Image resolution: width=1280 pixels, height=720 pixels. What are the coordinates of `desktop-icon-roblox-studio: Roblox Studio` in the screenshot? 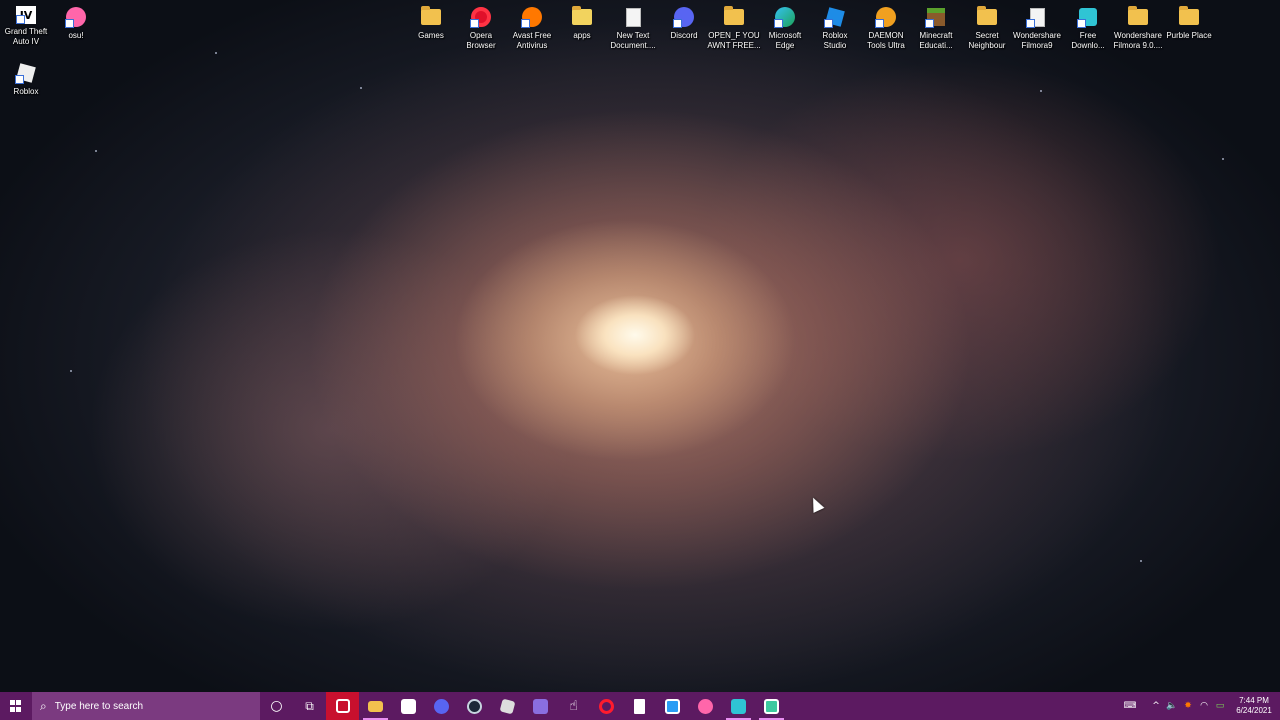 It's located at (835, 26).